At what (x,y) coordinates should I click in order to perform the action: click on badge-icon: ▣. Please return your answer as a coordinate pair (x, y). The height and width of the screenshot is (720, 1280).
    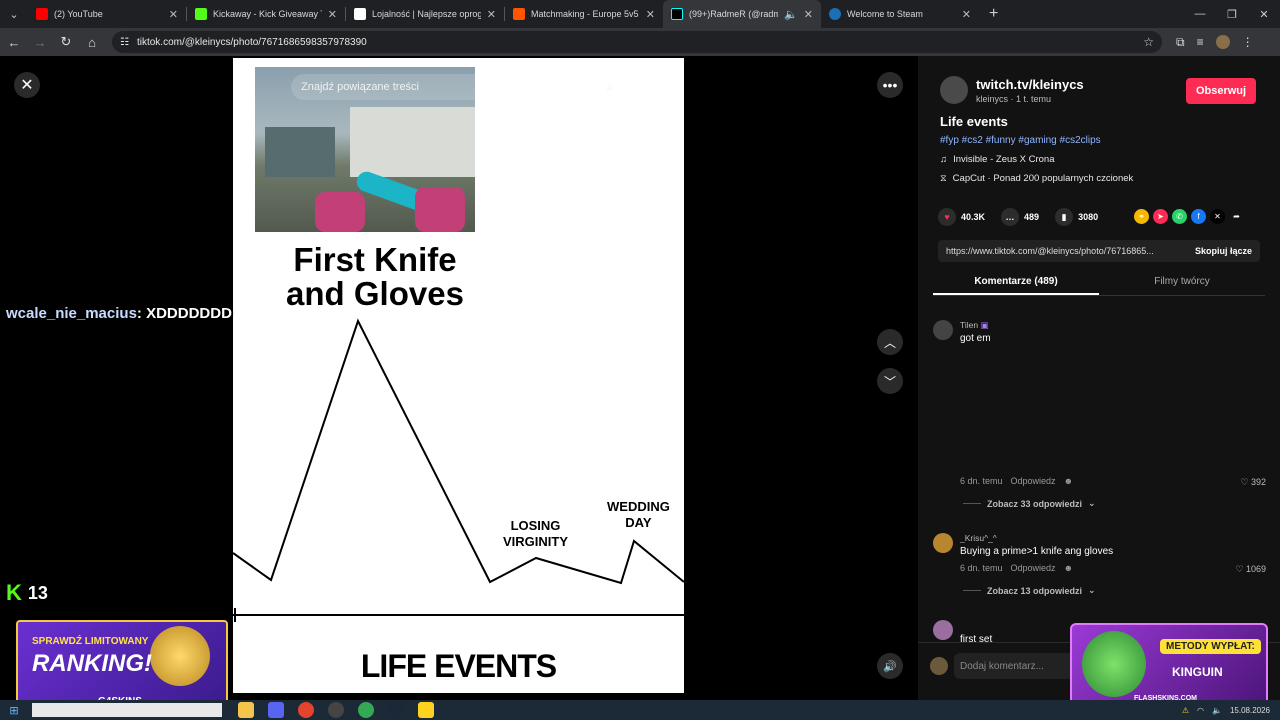
    Looking at the image, I should click on (984, 325).